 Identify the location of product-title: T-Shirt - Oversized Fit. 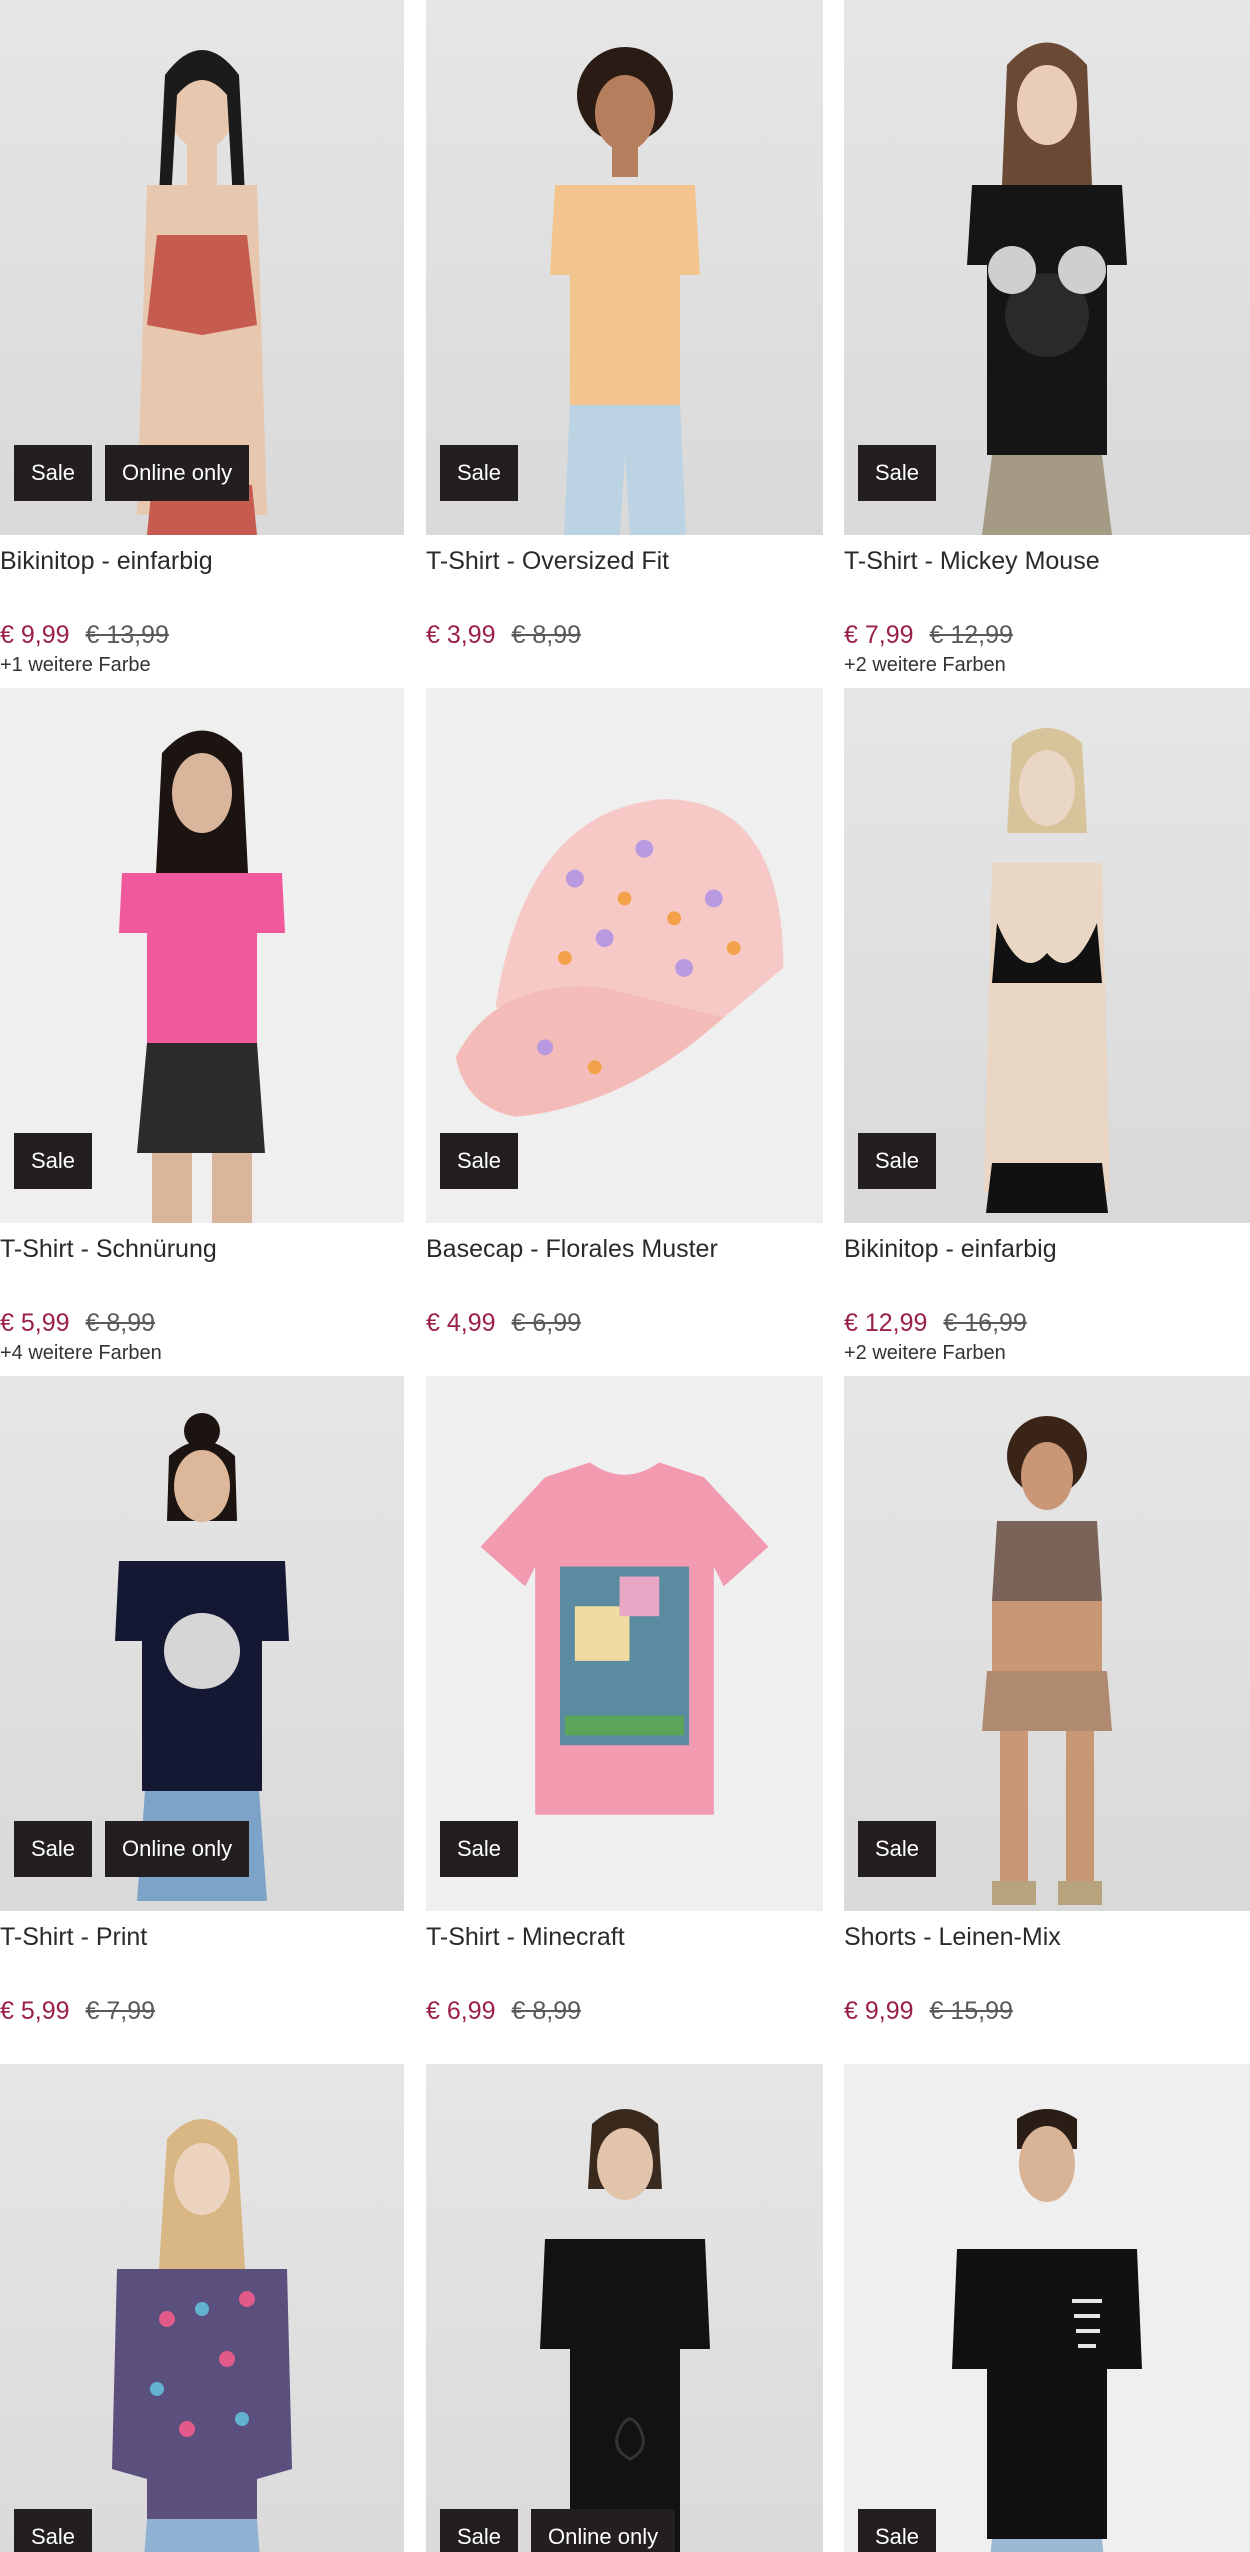
(624, 561).